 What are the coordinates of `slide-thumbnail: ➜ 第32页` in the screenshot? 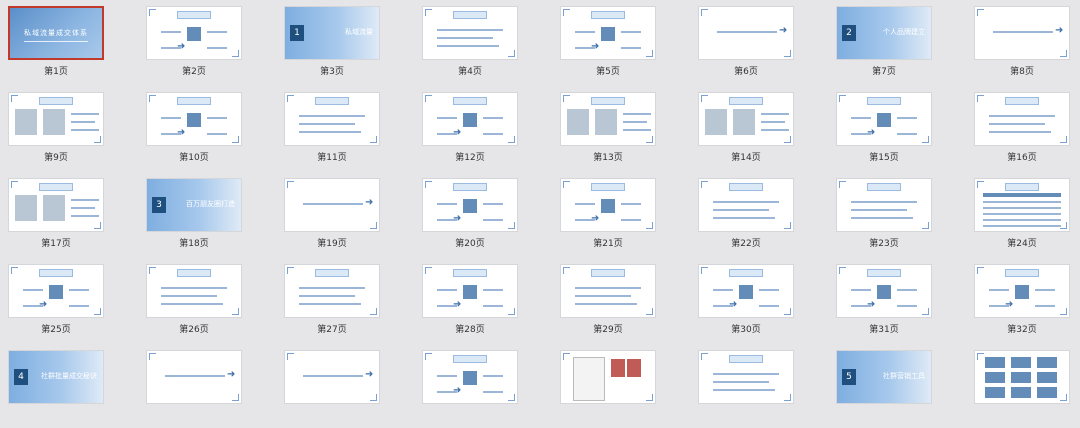 It's located at (1023, 300).